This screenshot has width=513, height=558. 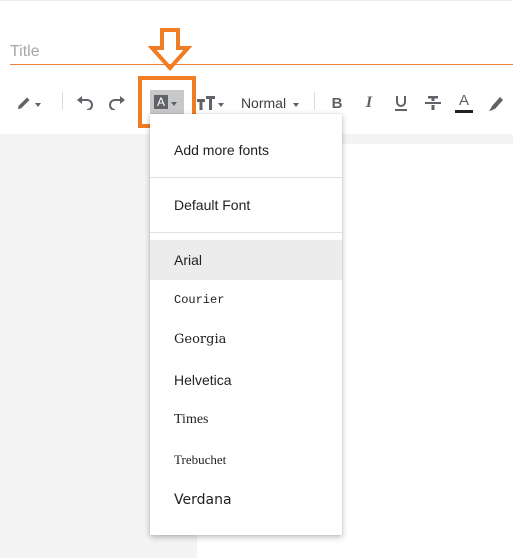 I want to click on redo-button, so click(x=117, y=103).